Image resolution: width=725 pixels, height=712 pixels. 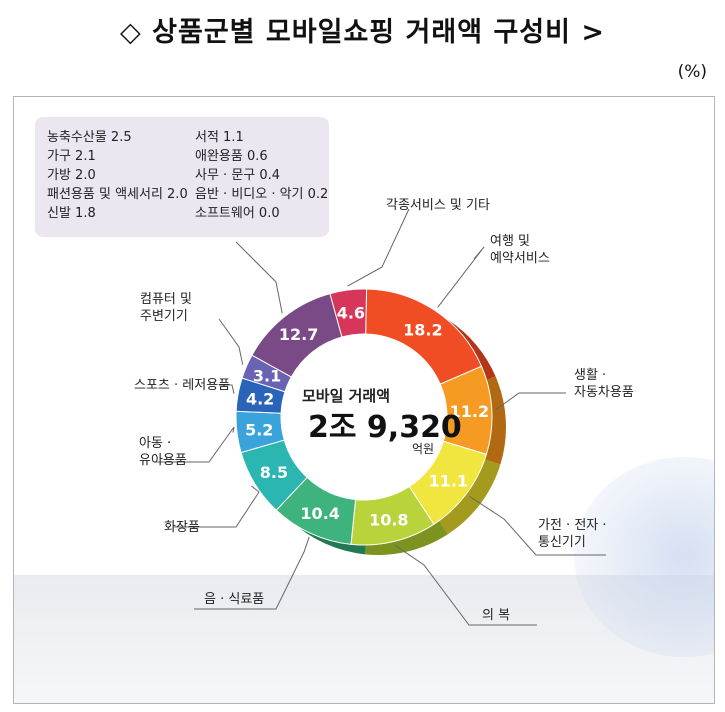 What do you see at coordinates (71, 156) in the screenshot?
I see `legend-left-item: 가구 2.1` at bounding box center [71, 156].